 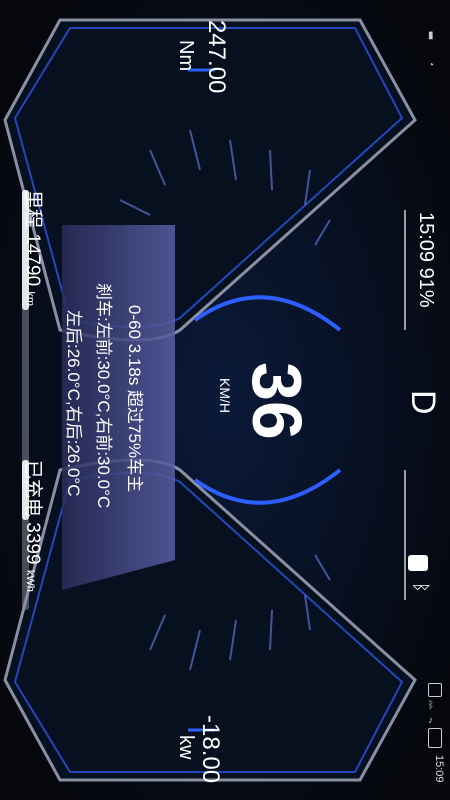 What do you see at coordinates (277, 401) in the screenshot?
I see `speed-value: 36` at bounding box center [277, 401].